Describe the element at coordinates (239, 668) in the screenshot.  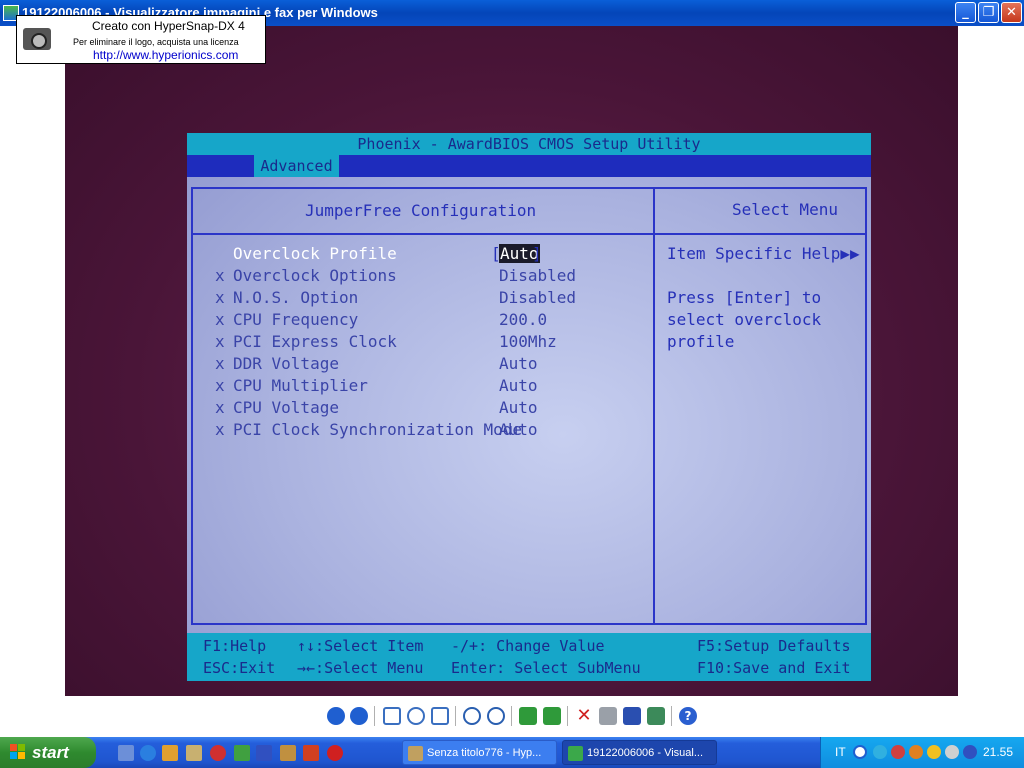
I see `footer-esc-exit: ESC:Exit` at that location.